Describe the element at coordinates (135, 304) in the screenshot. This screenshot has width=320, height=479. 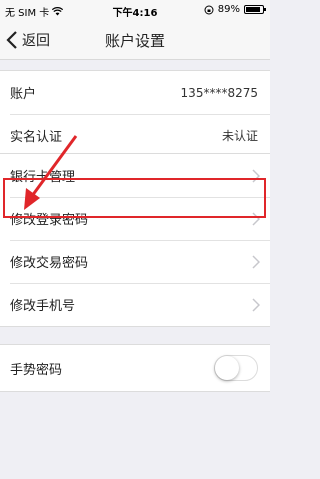
I see `phone-row: 修改手机号` at that location.